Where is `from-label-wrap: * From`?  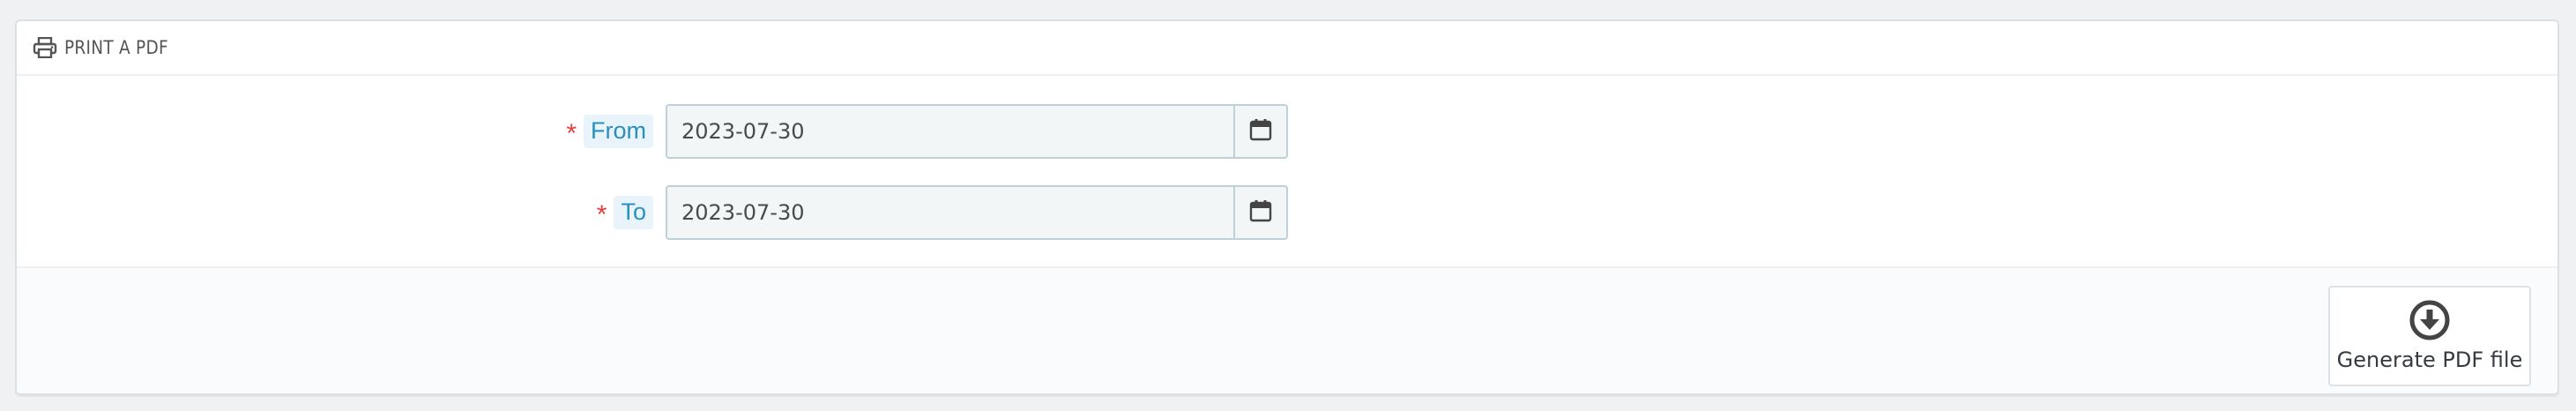
from-label-wrap: * From is located at coordinates (609, 131).